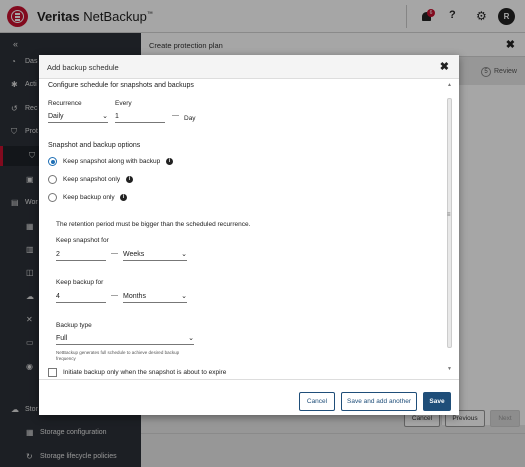 Image resolution: width=525 pixels, height=467 pixels. I want to click on scrollbar-thumb, so click(449, 223).